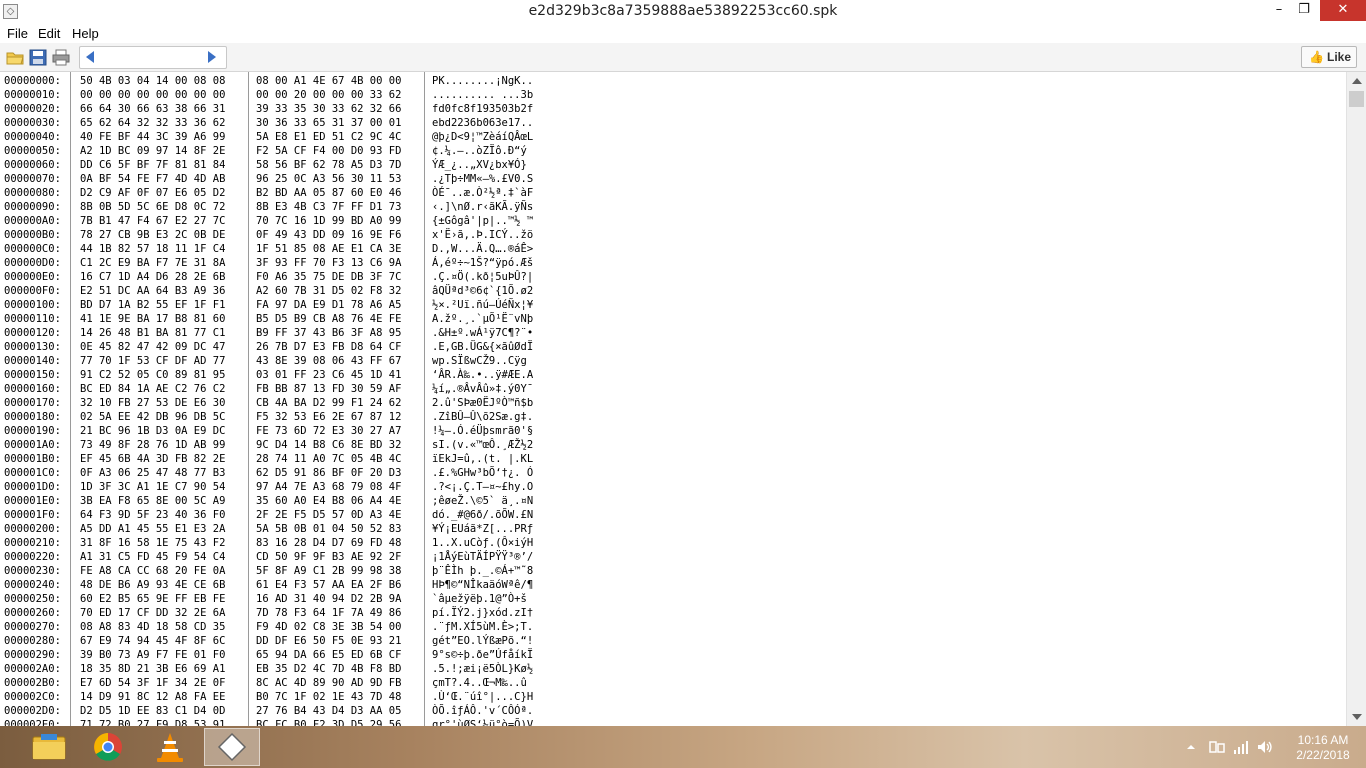 This screenshot has width=1366, height=768. What do you see at coordinates (32, 613) in the screenshot?
I see `hex-offset: 00000260:` at bounding box center [32, 613].